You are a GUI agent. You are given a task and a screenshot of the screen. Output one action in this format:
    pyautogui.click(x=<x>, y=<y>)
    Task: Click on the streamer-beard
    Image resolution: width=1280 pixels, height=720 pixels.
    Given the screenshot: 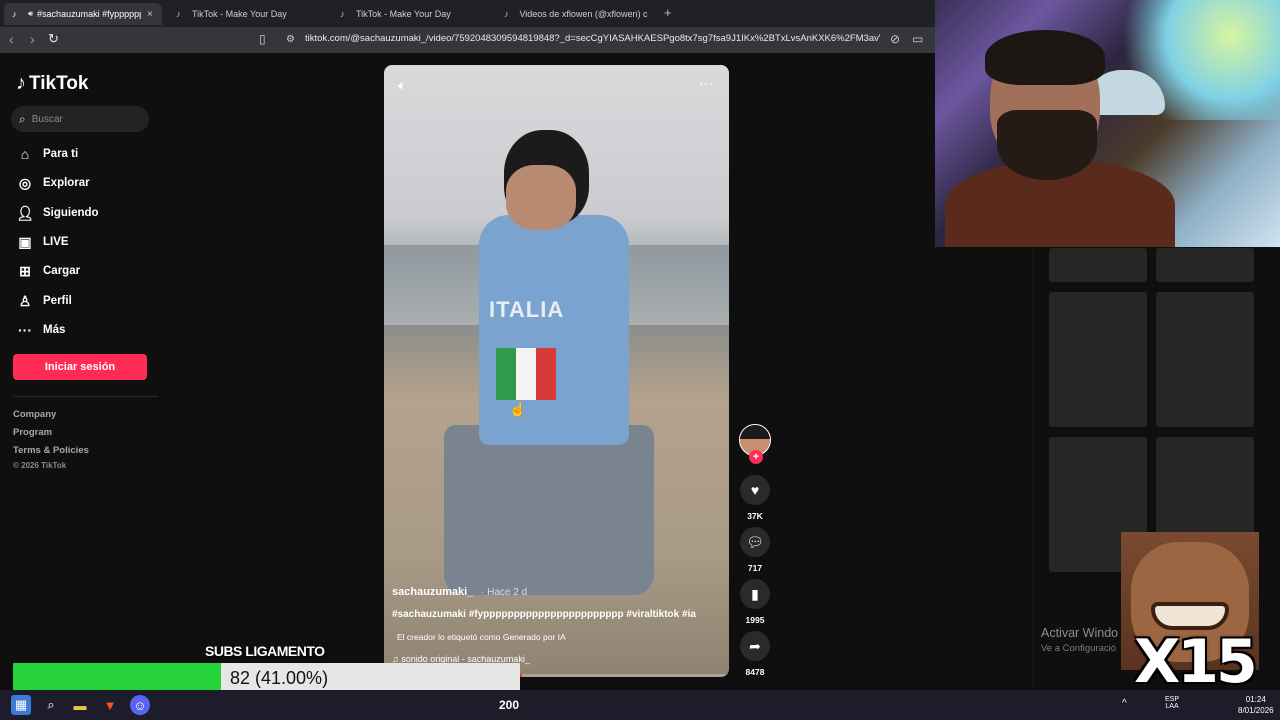 What is the action you would take?
    pyautogui.click(x=1047, y=145)
    